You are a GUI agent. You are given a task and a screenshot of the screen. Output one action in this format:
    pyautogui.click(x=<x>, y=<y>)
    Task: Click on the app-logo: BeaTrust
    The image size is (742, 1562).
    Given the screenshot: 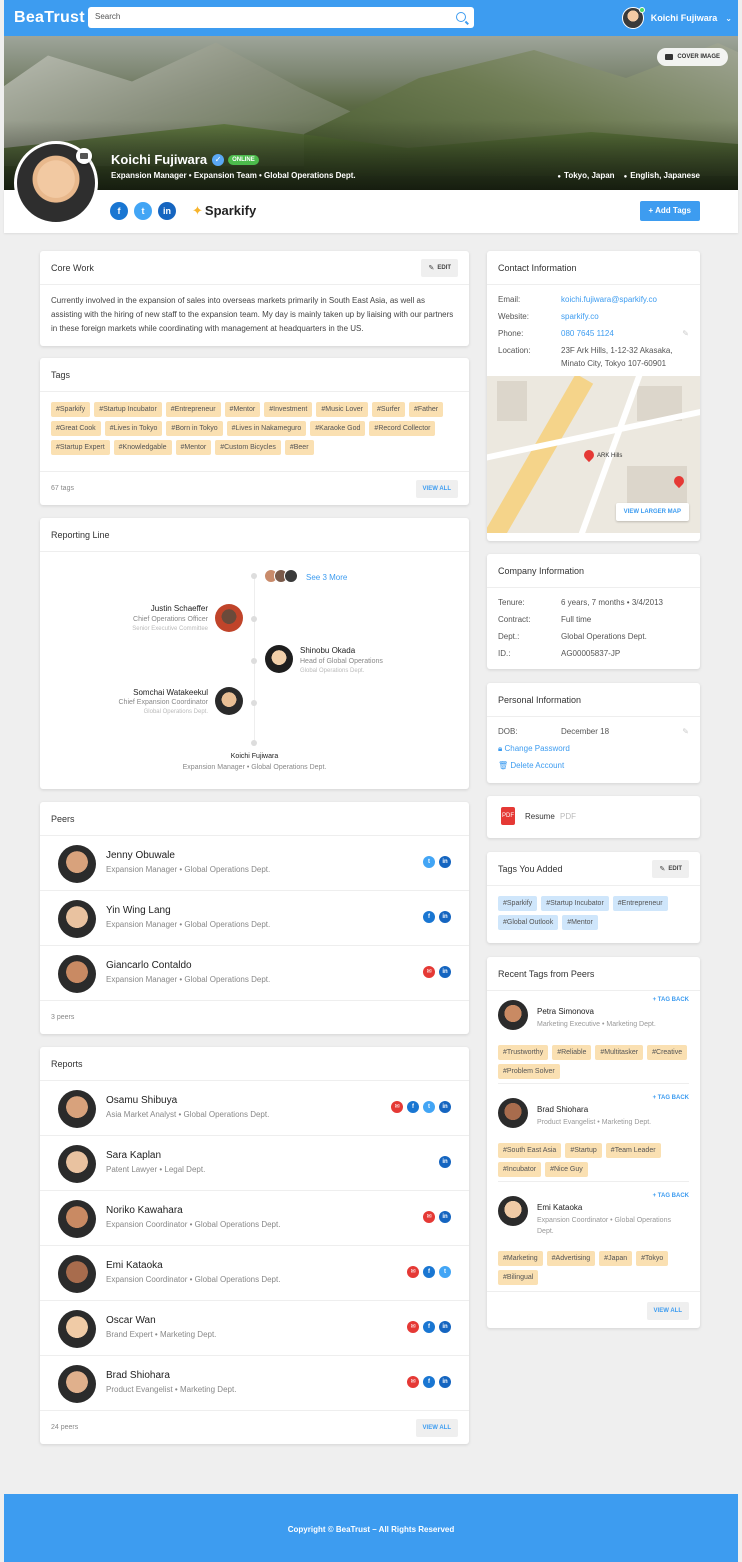 What is the action you would take?
    pyautogui.click(x=49, y=18)
    